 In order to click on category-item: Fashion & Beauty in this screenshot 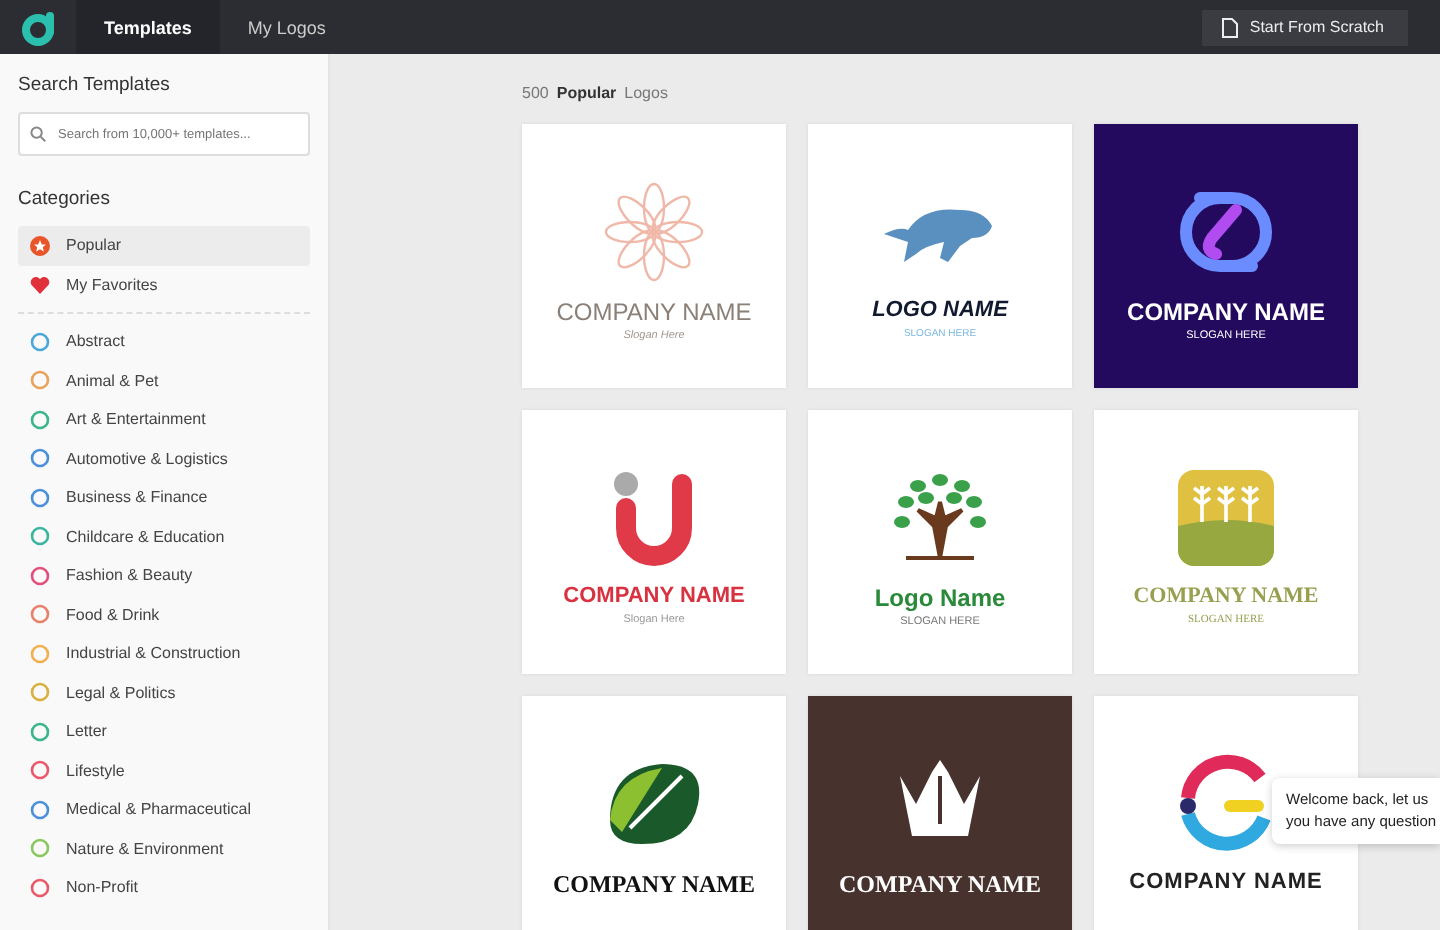, I will do `click(164, 575)`.